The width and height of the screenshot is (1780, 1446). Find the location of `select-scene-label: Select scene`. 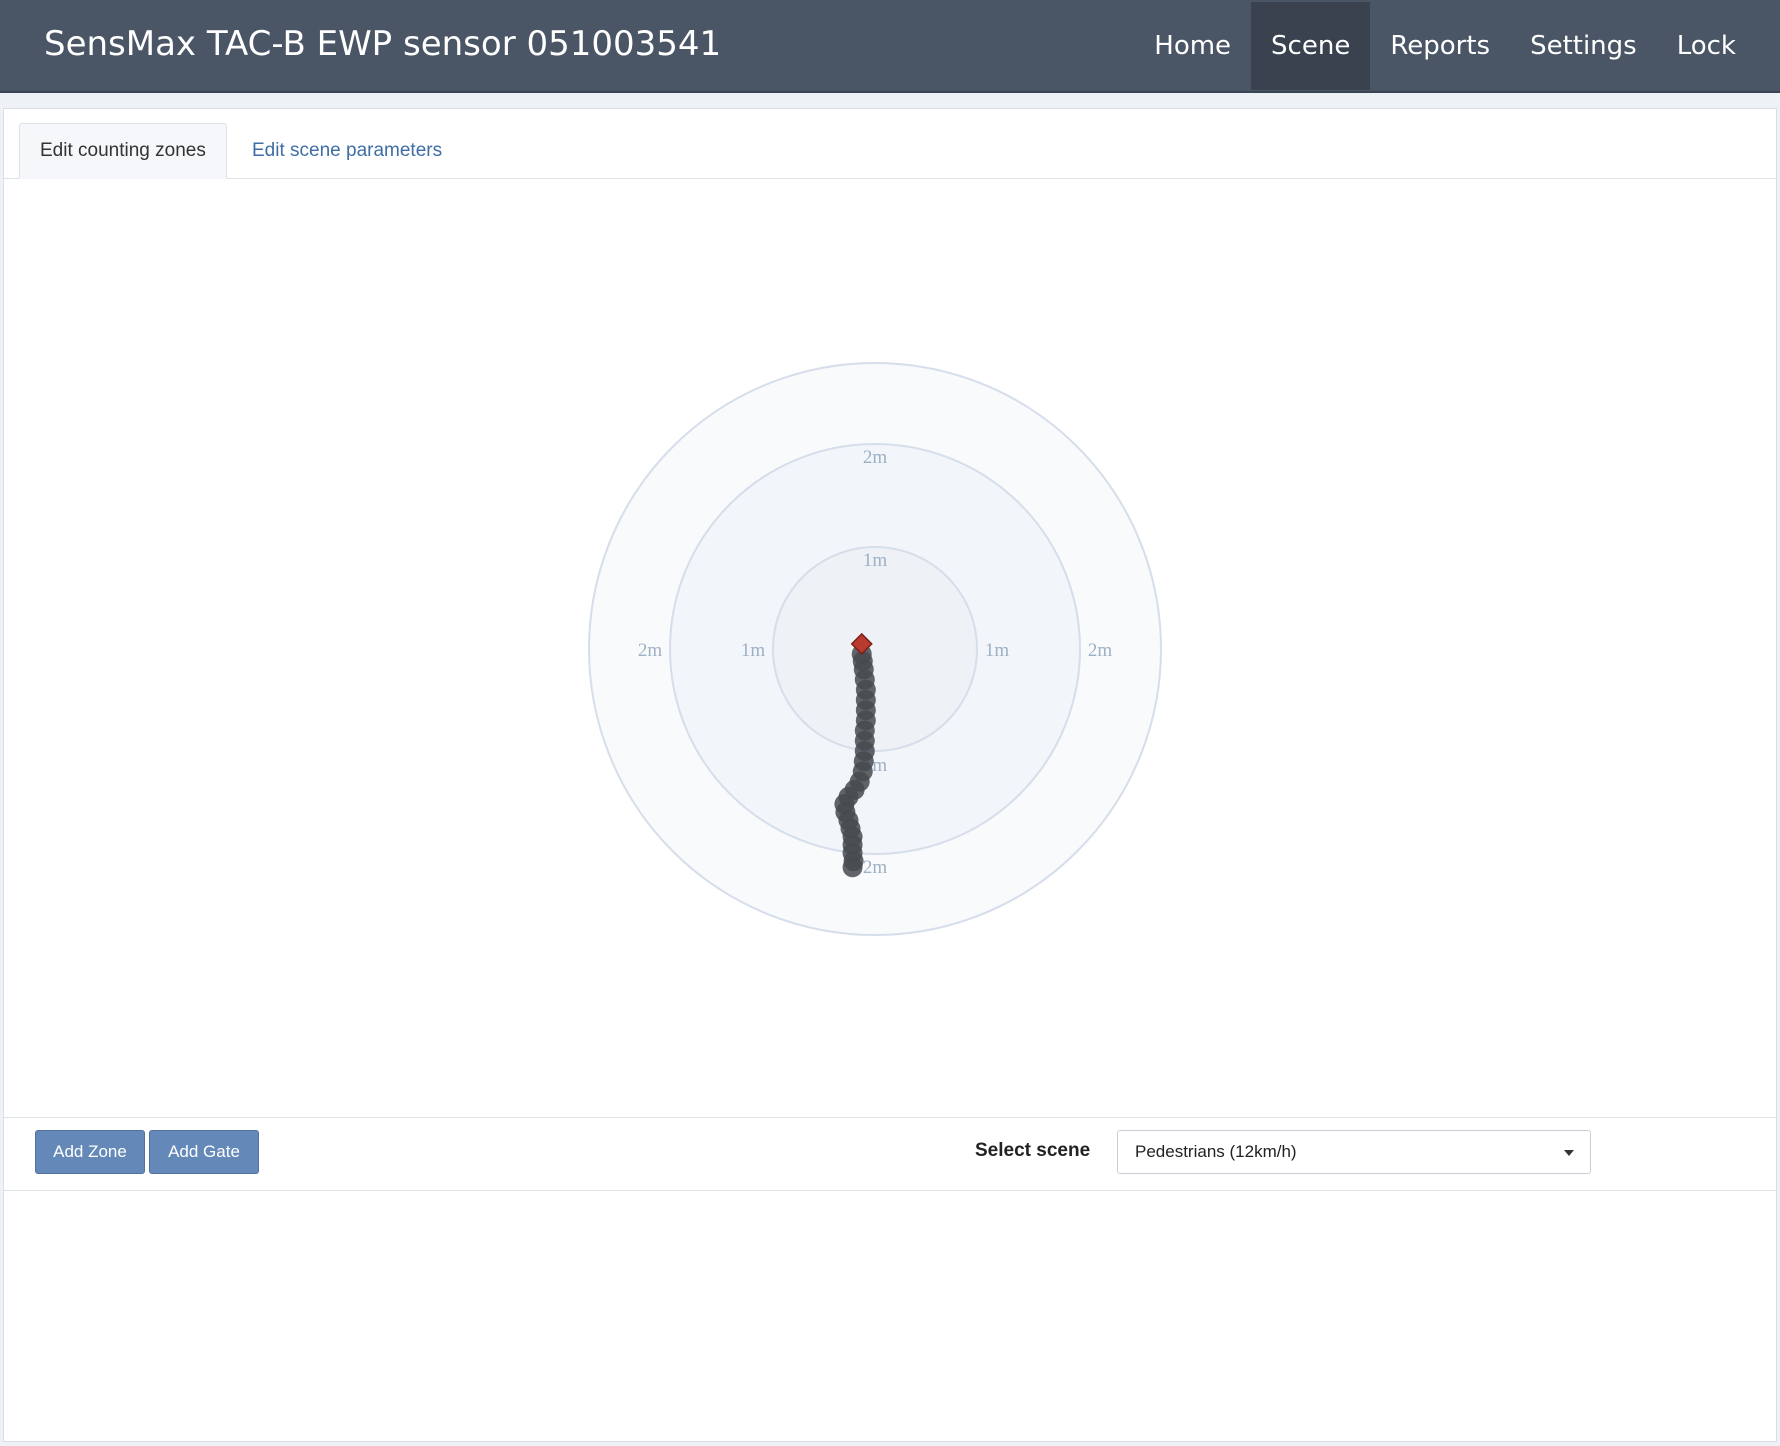

select-scene-label: Select scene is located at coordinates (1033, 1150).